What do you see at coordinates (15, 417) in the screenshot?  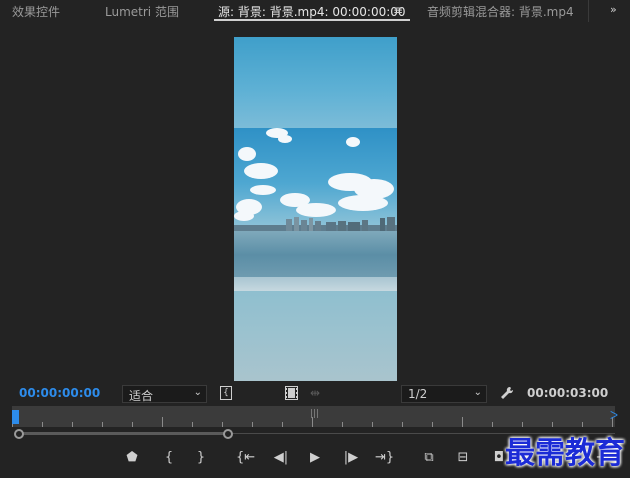 I see `playhead` at bounding box center [15, 417].